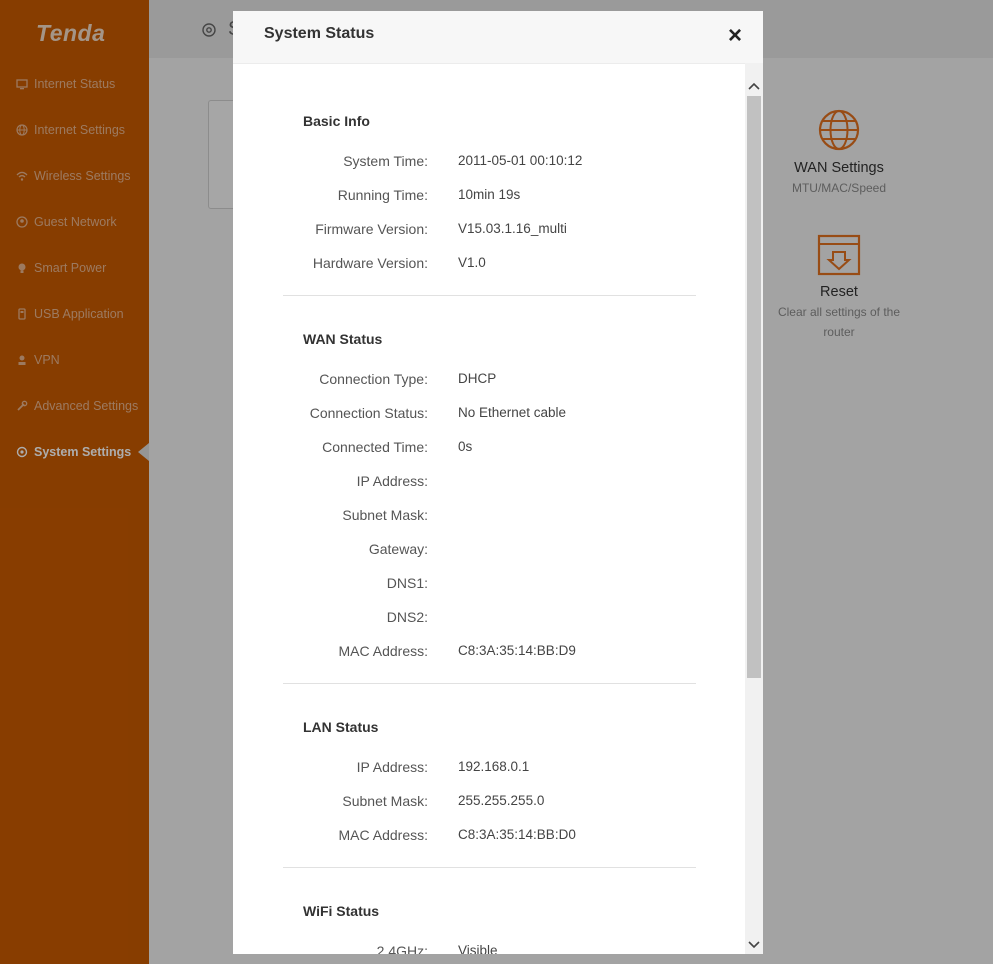 The width and height of the screenshot is (993, 964). Describe the element at coordinates (735, 36) in the screenshot. I see `close-icon: ×` at that location.